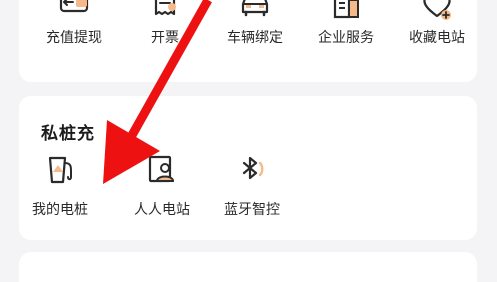  Describe the element at coordinates (255, 38) in the screenshot. I see `vehicle-binding-label: 车辆绑定` at that location.